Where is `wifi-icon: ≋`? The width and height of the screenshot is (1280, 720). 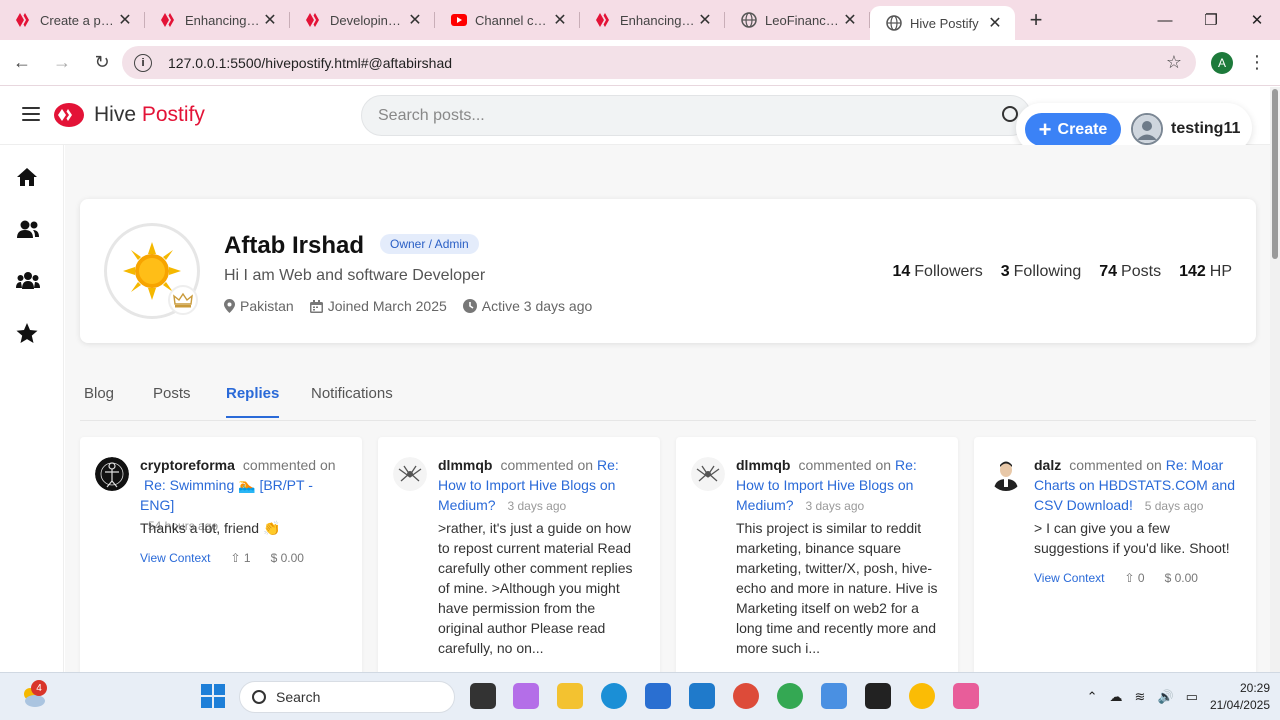 wifi-icon: ≋ is located at coordinates (1140, 697).